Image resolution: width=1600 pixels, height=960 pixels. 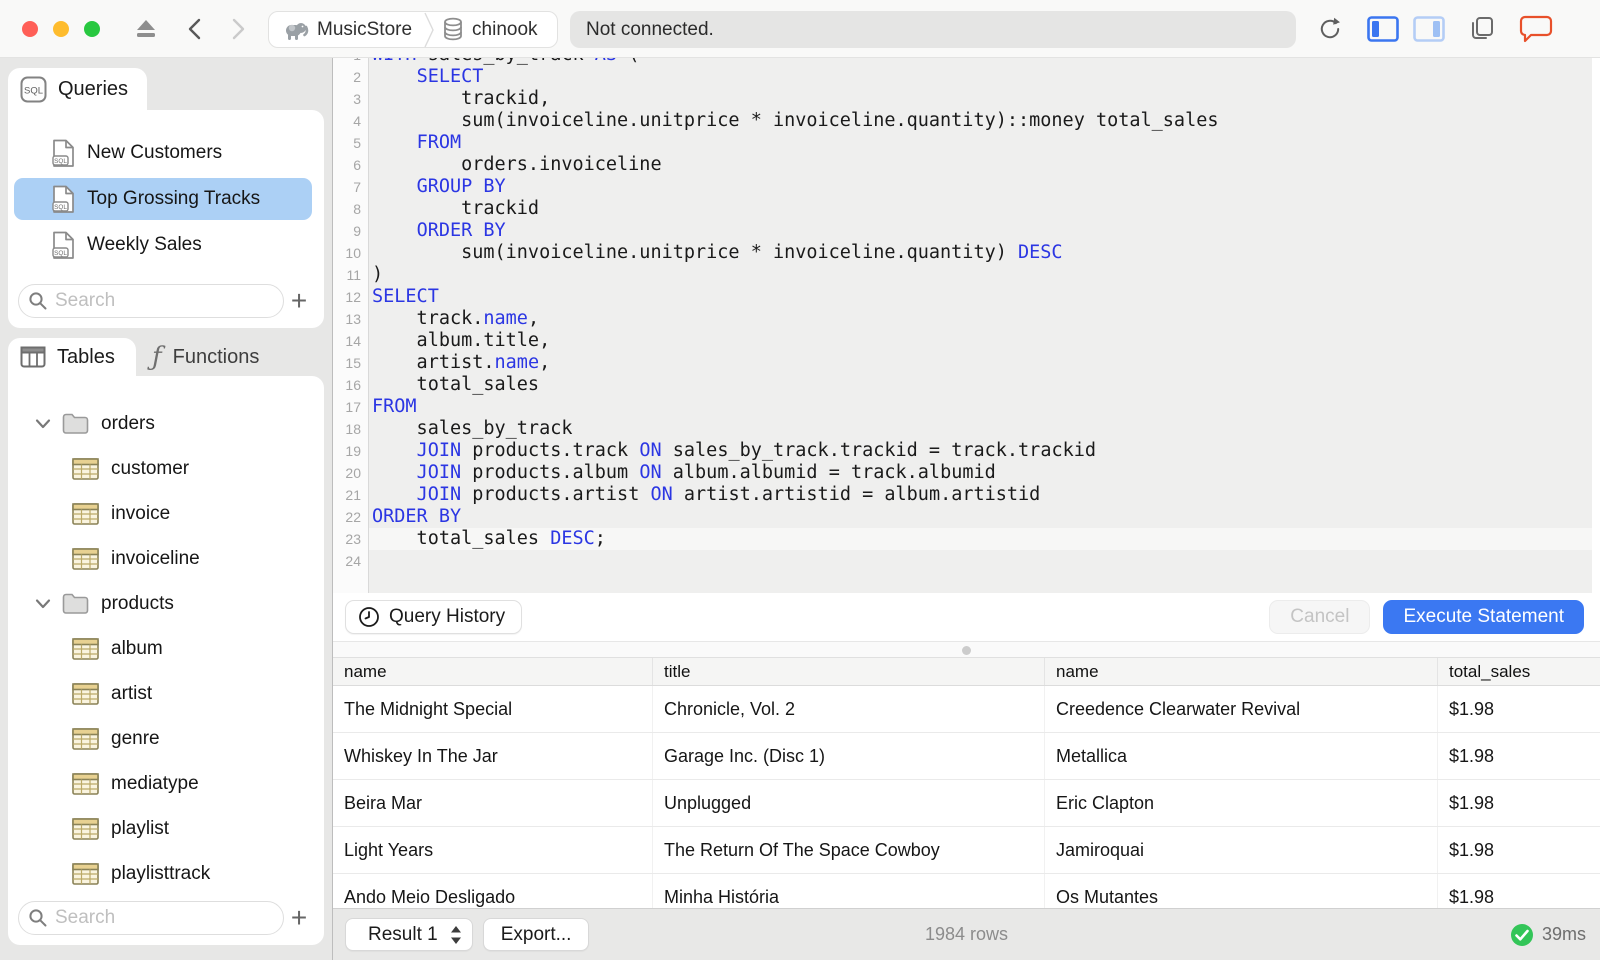 I want to click on table-cell: Chronicle, Vol. 2, so click(x=849, y=709).